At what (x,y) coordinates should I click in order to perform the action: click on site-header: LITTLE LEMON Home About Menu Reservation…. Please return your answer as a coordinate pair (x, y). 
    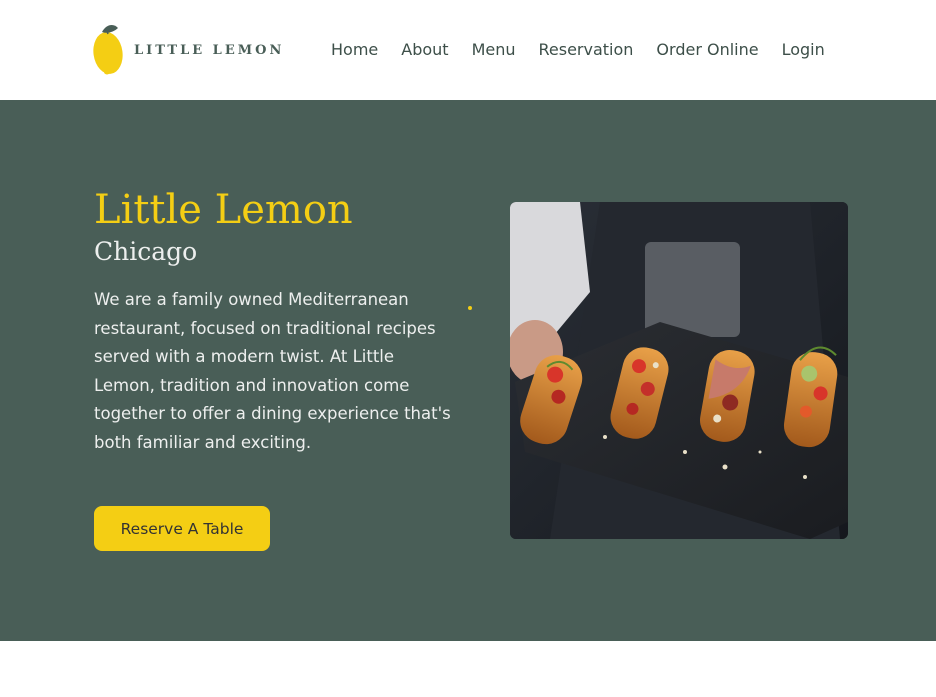
    Looking at the image, I should click on (468, 50).